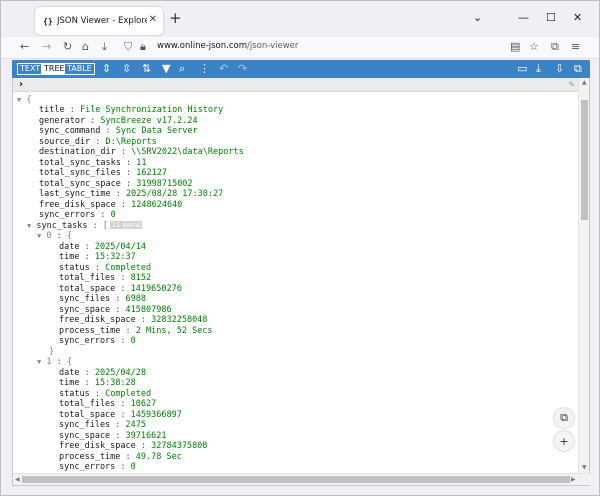  Describe the element at coordinates (133, 320) in the screenshot. I see `tree-row-free-disk-space: free_disk_space : 32832258048` at that location.